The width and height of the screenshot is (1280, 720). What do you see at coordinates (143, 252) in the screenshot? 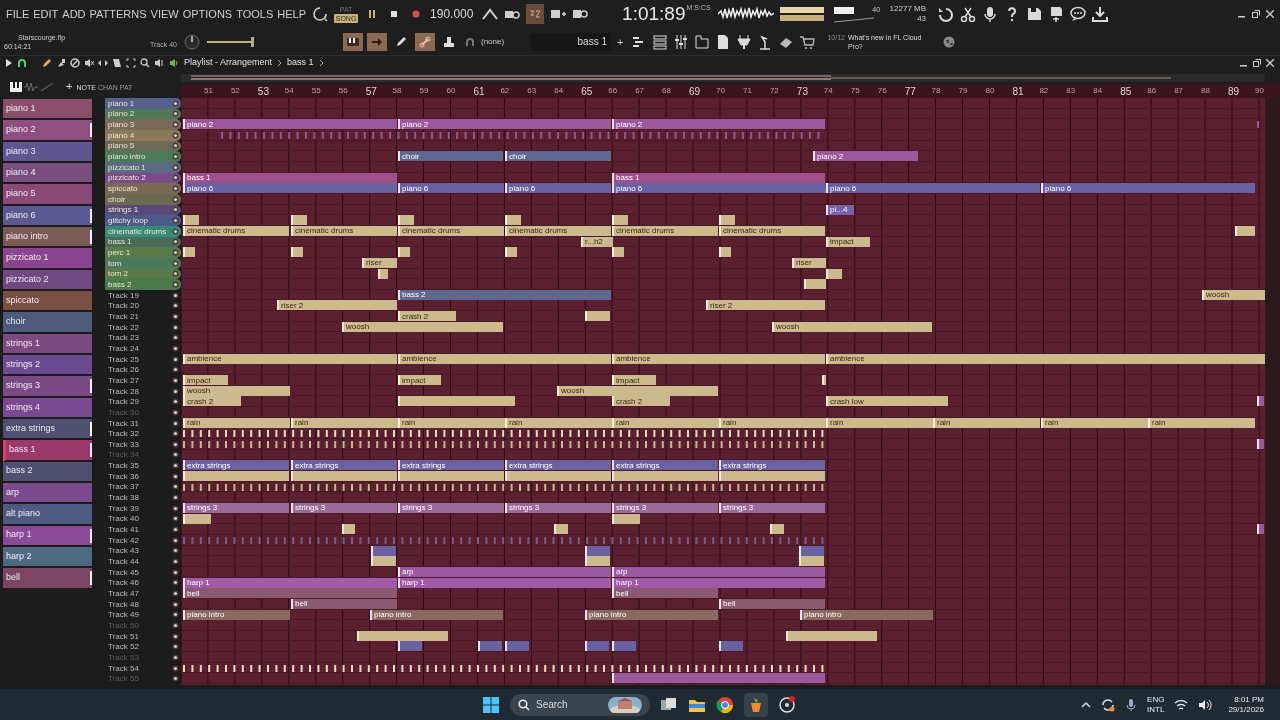
I see `track-header: perc 1` at bounding box center [143, 252].